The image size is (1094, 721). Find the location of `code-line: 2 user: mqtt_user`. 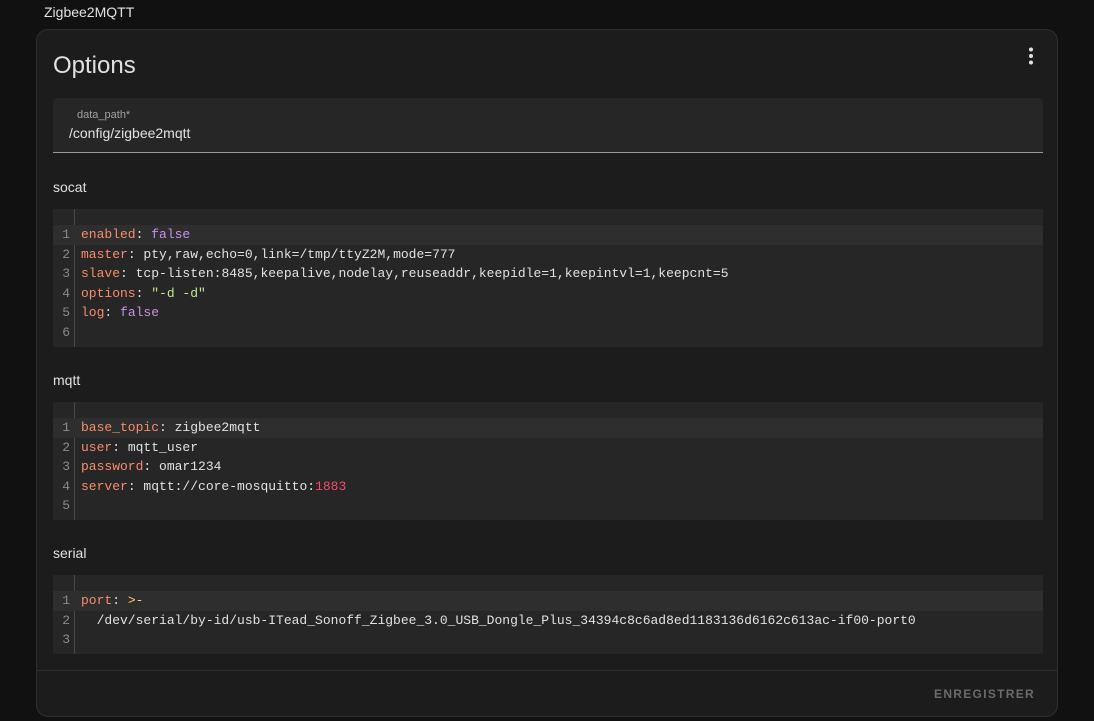

code-line: 2 user: mqtt_user is located at coordinates (548, 448).